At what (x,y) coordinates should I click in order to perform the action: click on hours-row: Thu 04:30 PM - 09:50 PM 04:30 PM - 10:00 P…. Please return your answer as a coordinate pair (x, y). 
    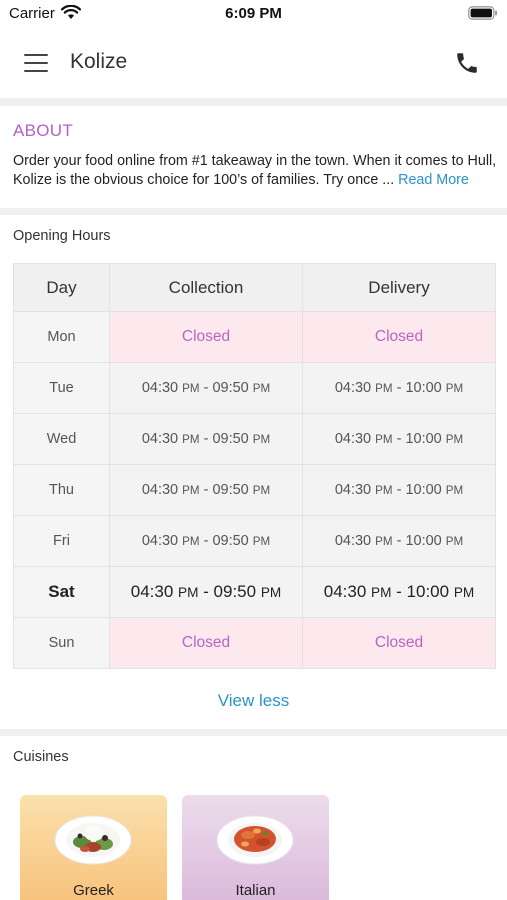
    Looking at the image, I should click on (254, 490).